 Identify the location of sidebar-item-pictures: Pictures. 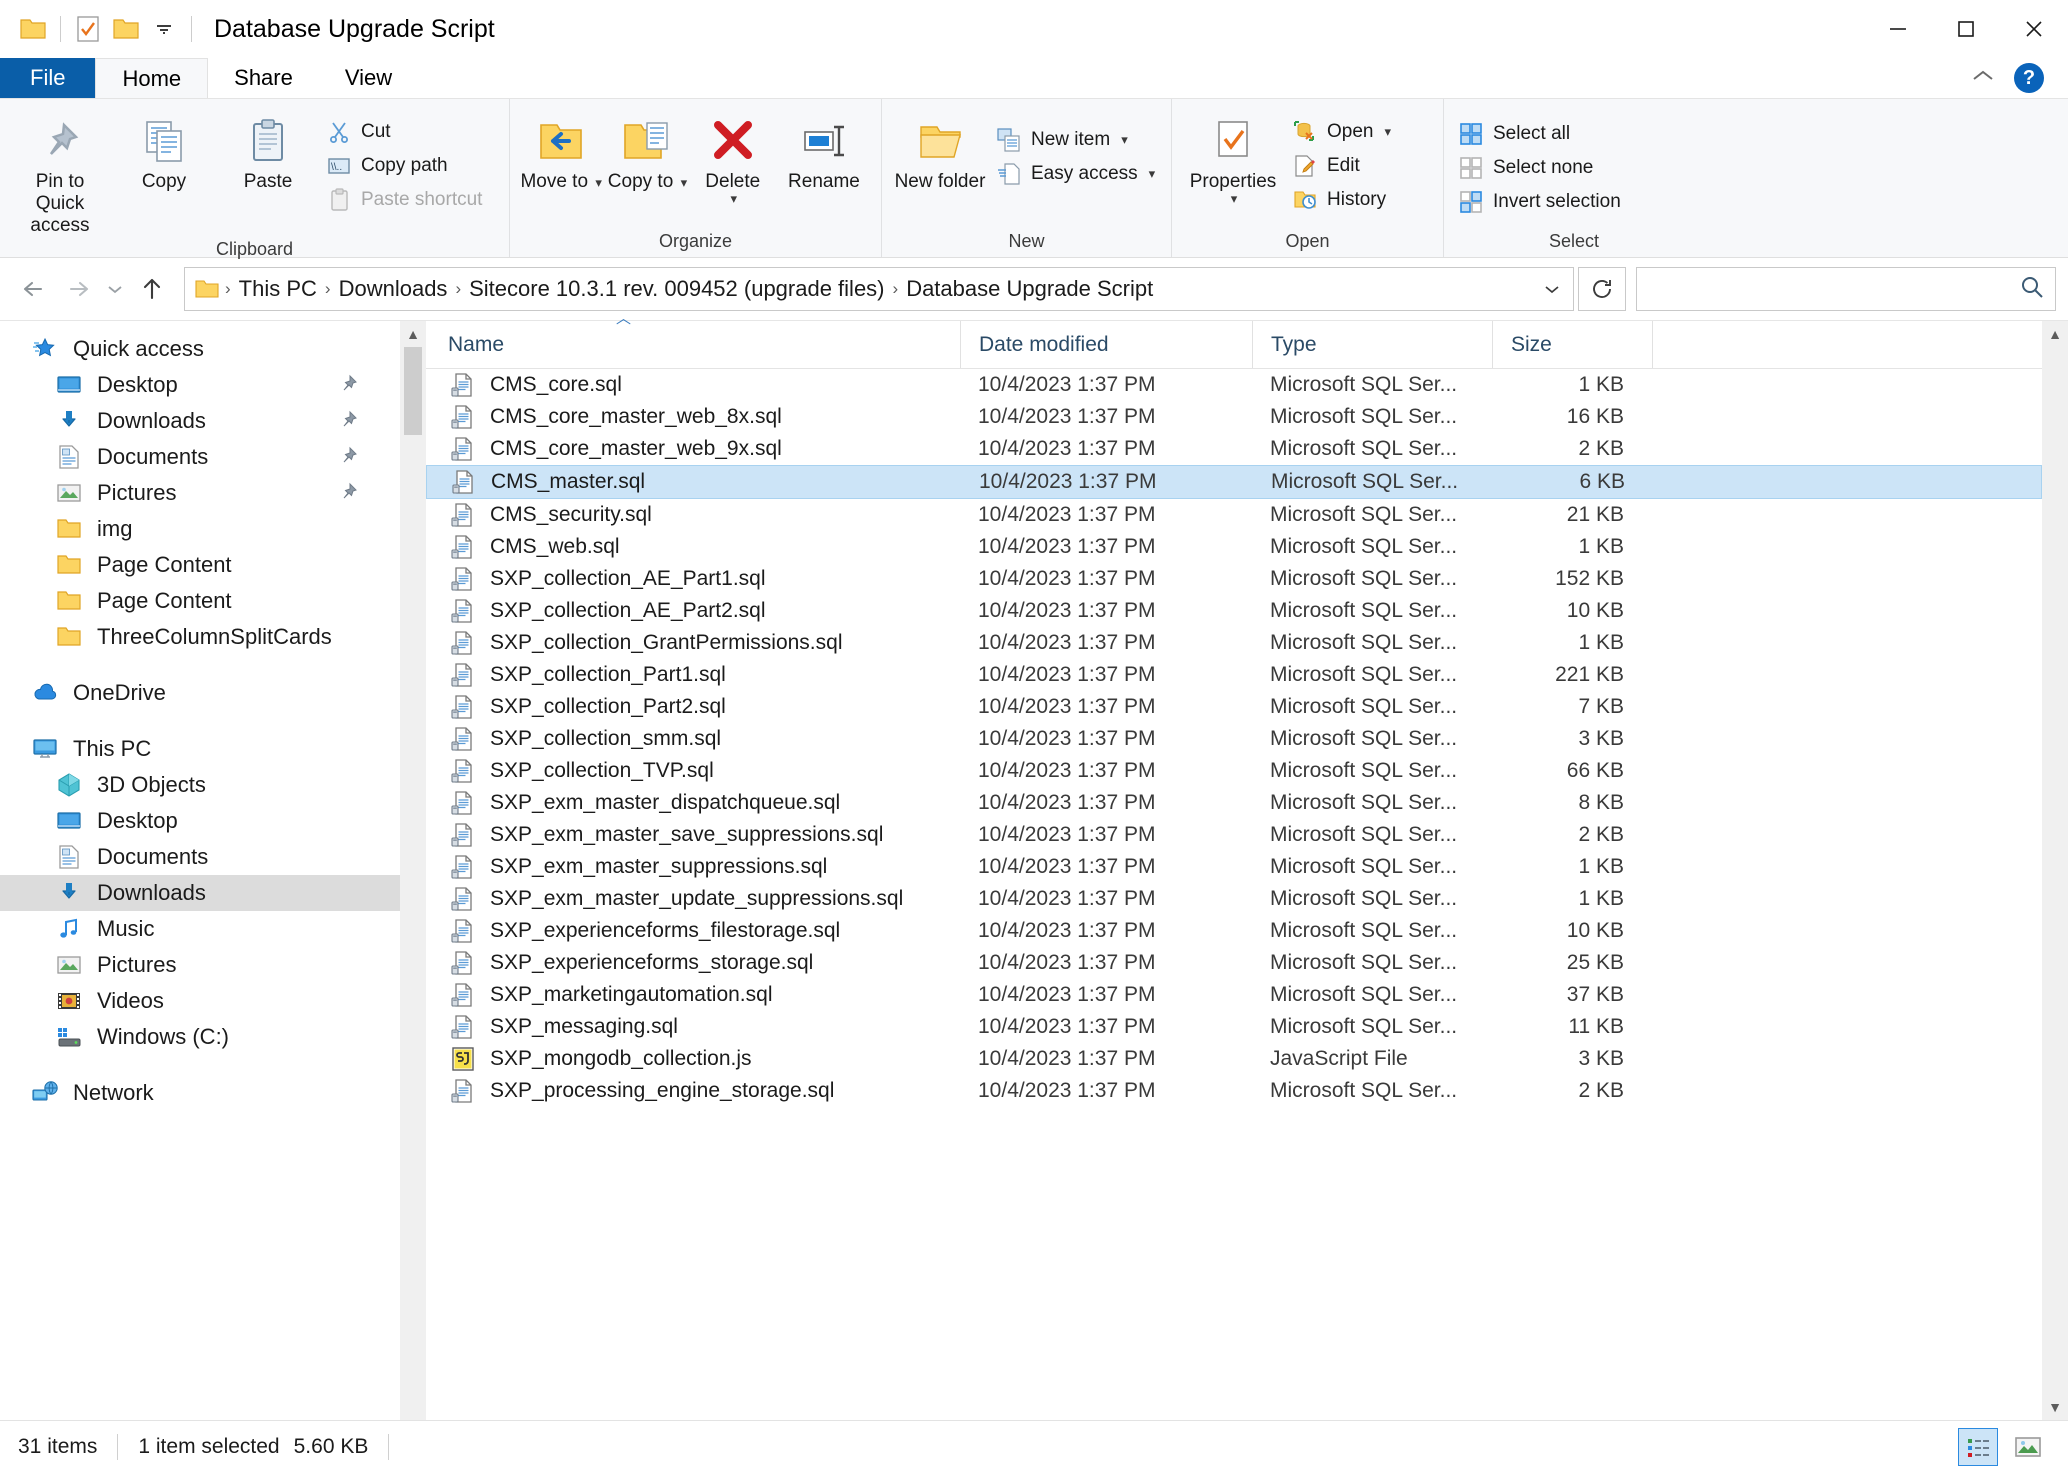
(200, 493).